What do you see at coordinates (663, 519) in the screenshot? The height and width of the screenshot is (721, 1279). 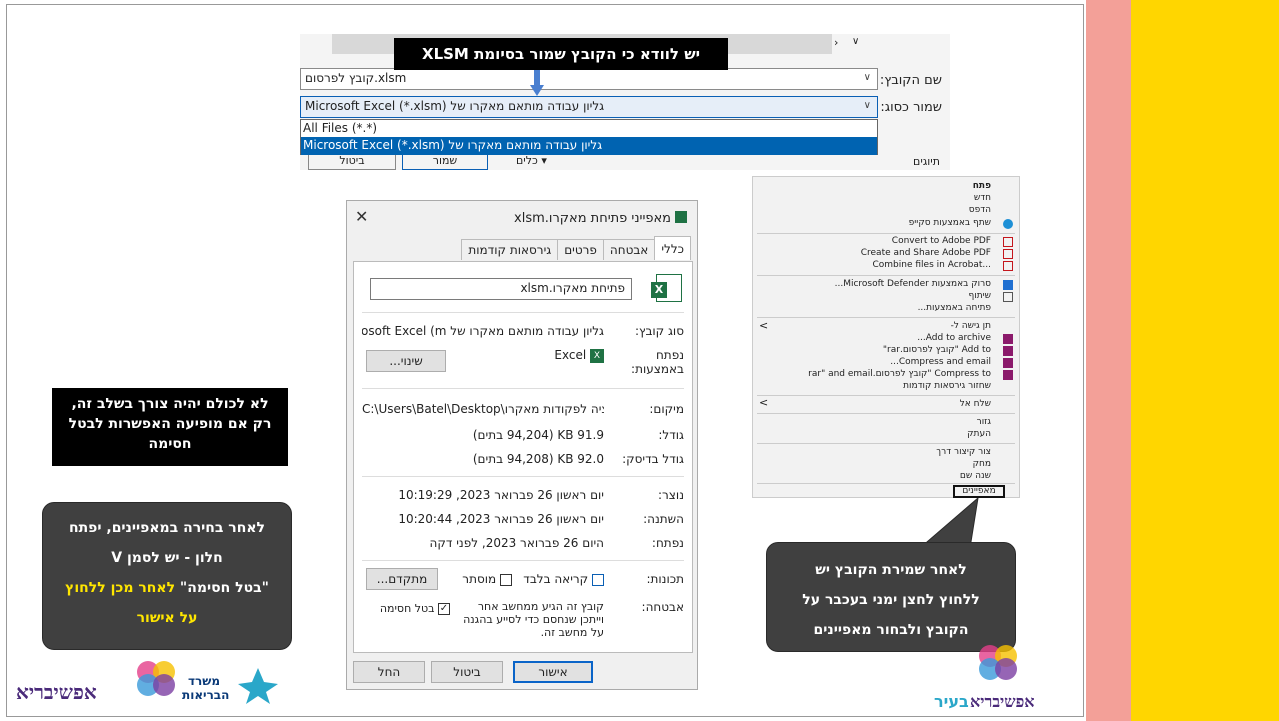 I see `modified-label: השתנה:` at bounding box center [663, 519].